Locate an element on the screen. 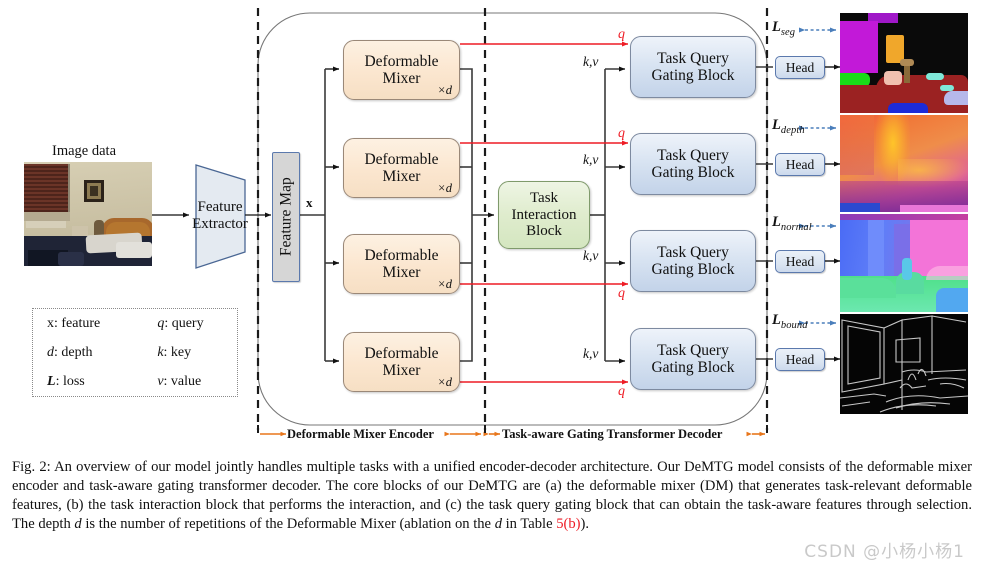  feature-map-block: Feature Map is located at coordinates (286, 217).